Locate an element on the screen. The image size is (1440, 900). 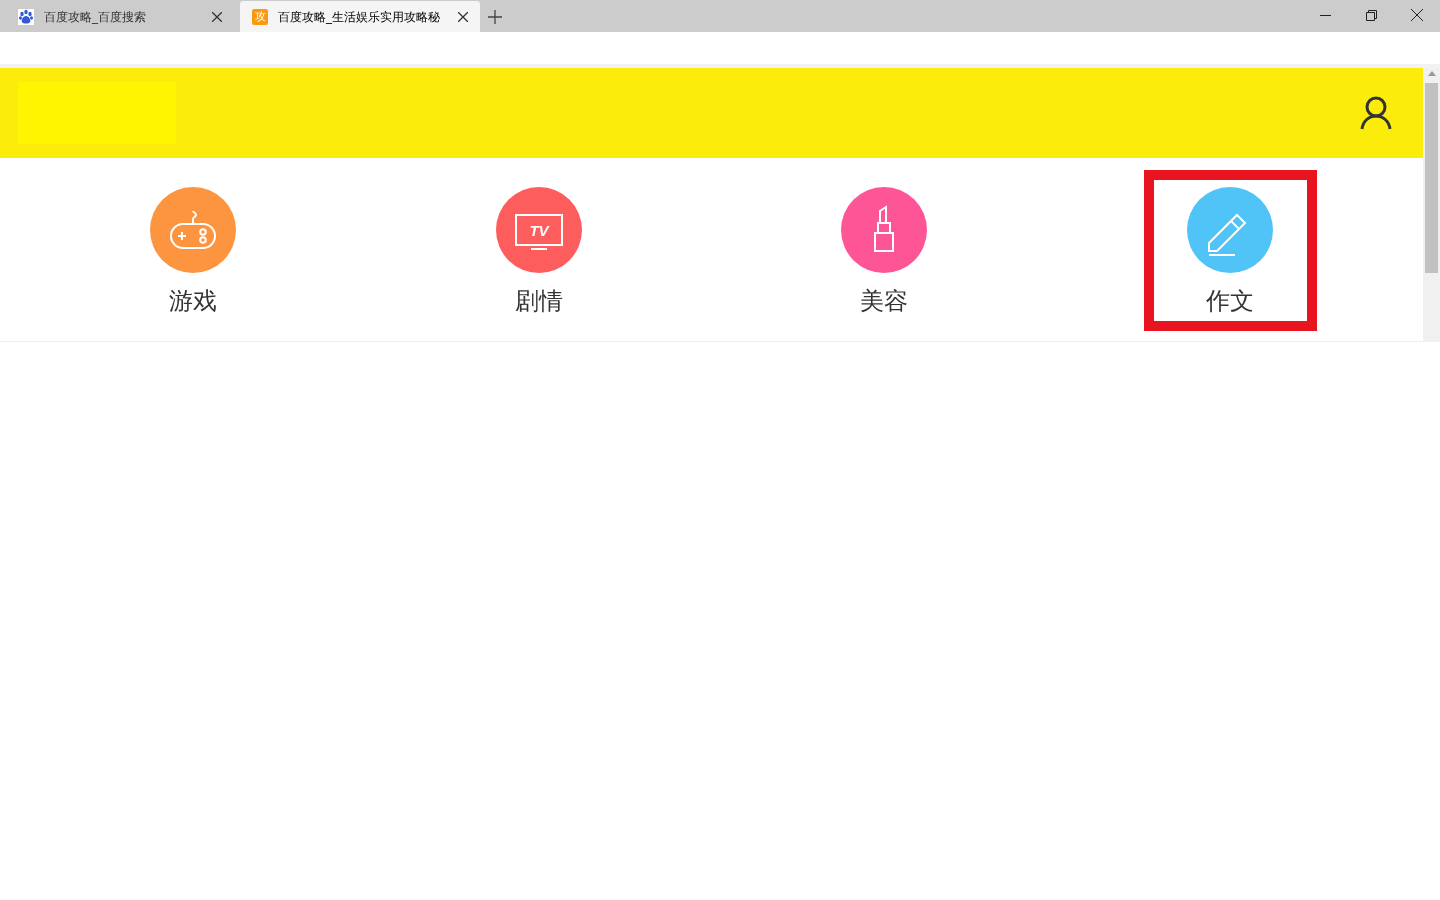
tab-title: 百度攻略_百度搜索 is located at coordinates (95, 17).